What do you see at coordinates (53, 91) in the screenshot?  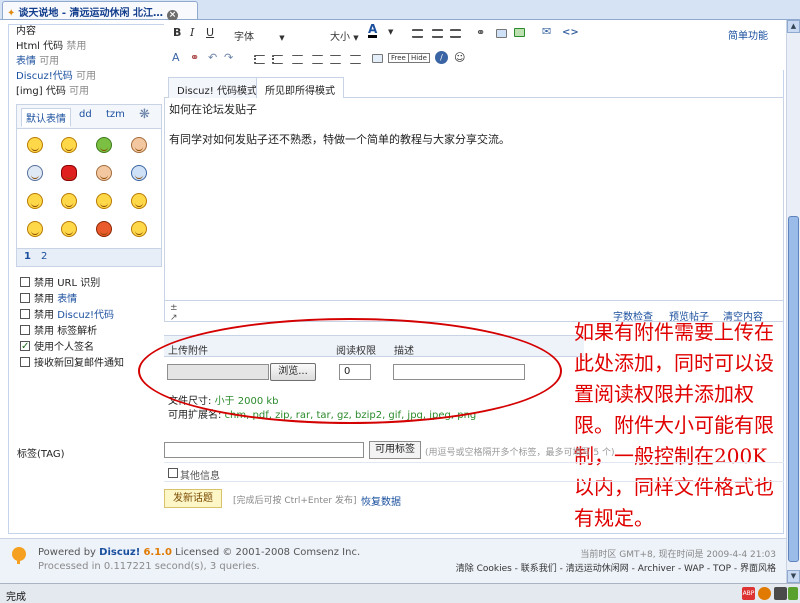 I see `img-code-status: [img] 代码 可用` at bounding box center [53, 91].